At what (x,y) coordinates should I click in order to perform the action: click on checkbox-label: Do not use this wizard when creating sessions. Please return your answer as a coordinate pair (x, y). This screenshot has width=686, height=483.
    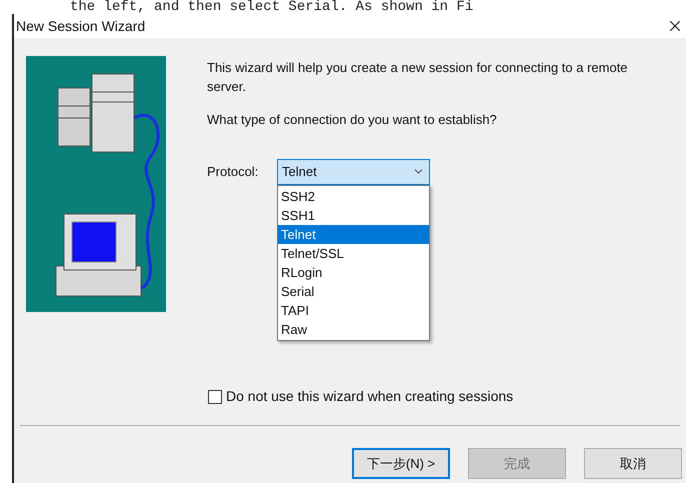
    Looking at the image, I should click on (370, 396).